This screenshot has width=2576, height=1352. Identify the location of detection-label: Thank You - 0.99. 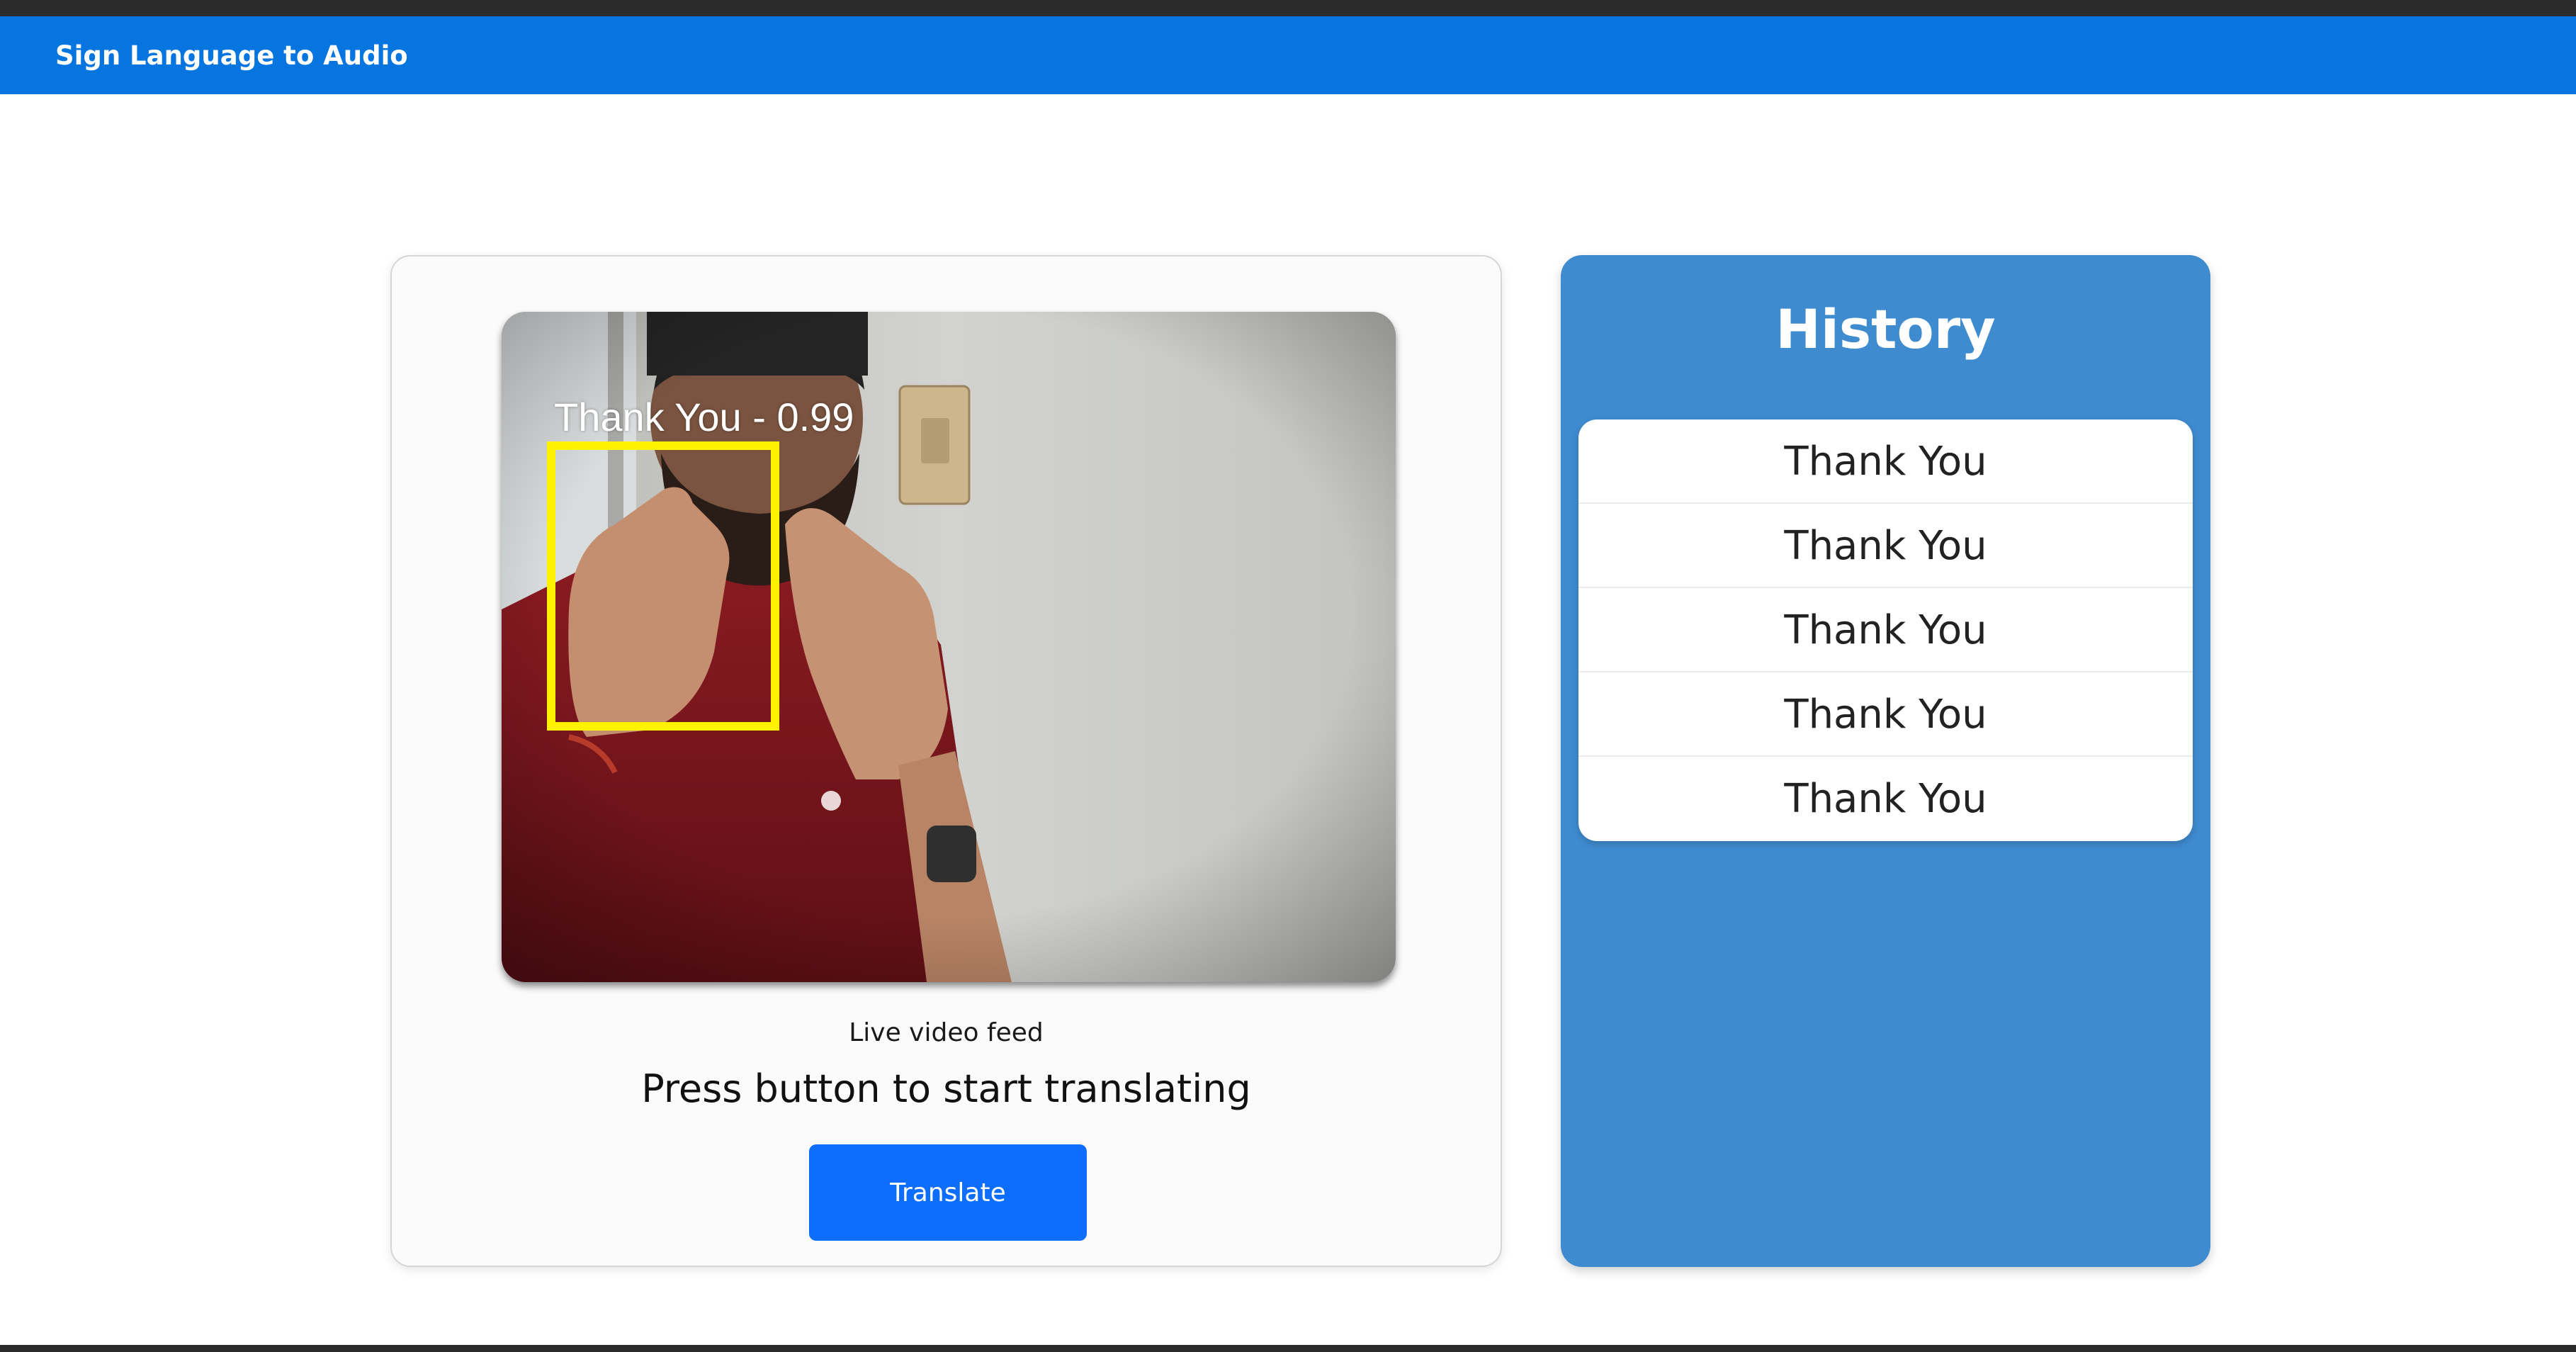
(704, 417).